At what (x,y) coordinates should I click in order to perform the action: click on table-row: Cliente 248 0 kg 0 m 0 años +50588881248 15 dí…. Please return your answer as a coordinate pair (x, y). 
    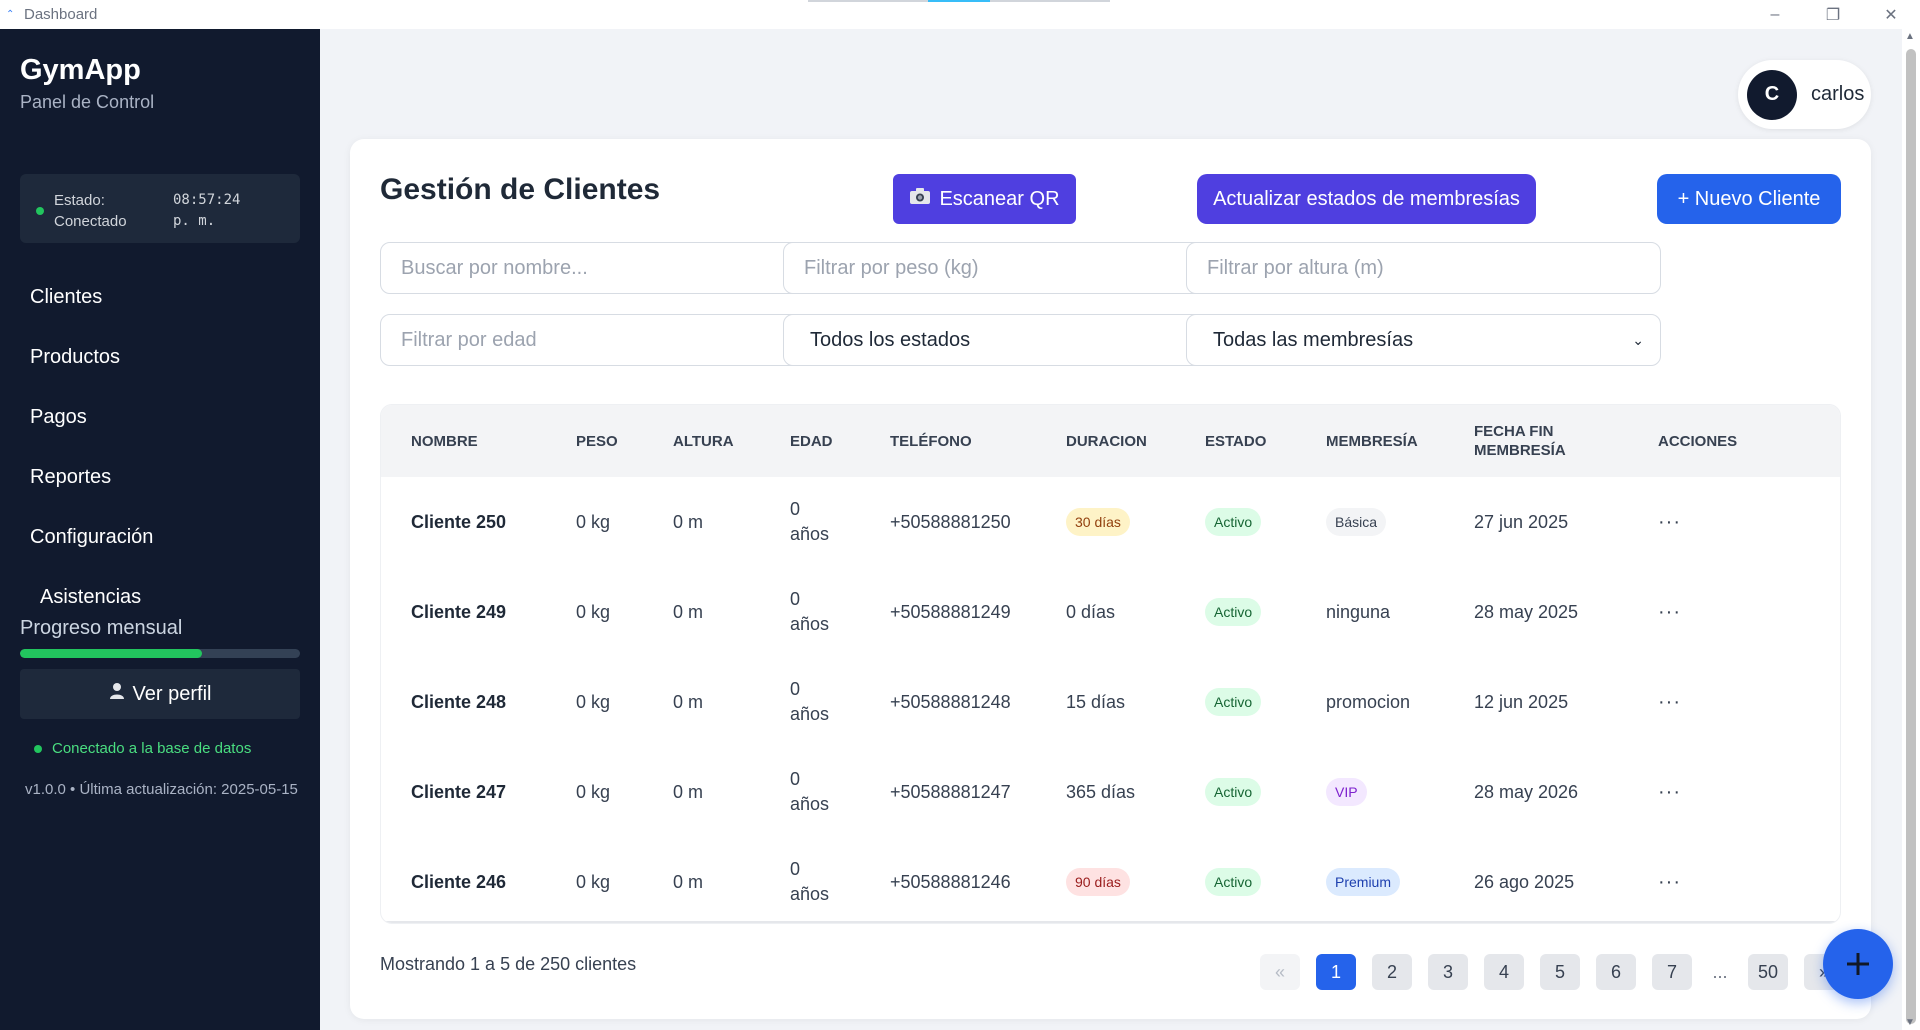
    Looking at the image, I should click on (1110, 702).